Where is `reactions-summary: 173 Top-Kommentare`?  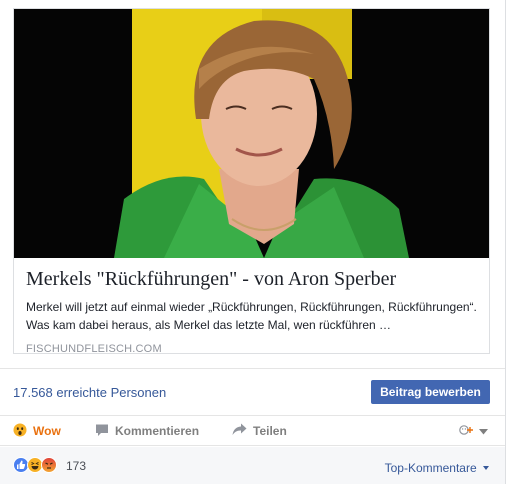
reactions-summary: 173 Top-Kommentare is located at coordinates (252, 465).